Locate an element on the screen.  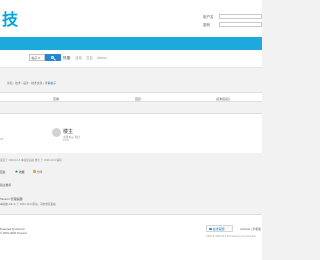
password-input is located at coordinates (240, 24).